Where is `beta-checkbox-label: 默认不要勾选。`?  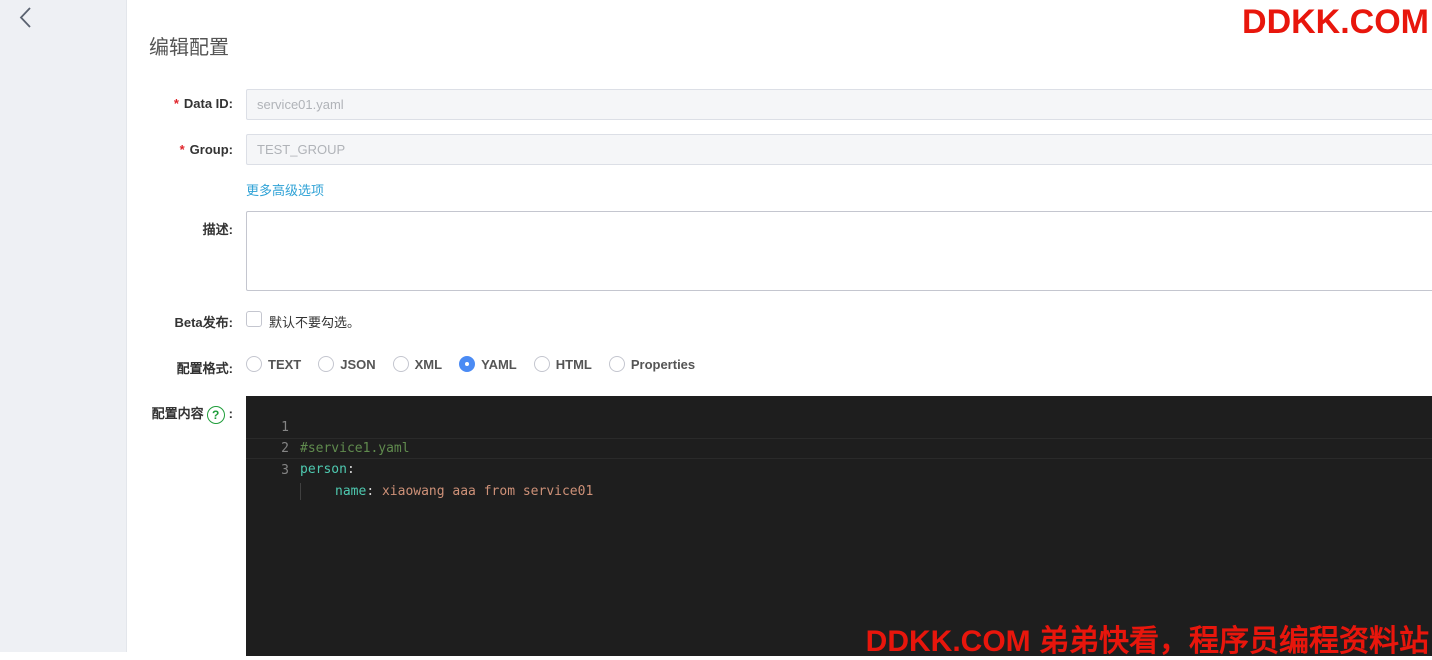 beta-checkbox-label: 默认不要勾选。 is located at coordinates (315, 322).